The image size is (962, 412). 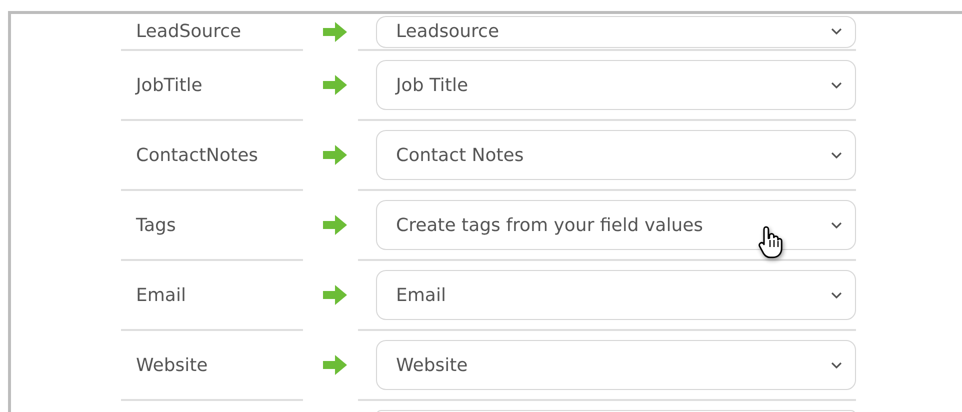 What do you see at coordinates (616, 85) in the screenshot?
I see `select-field: Job Title` at bounding box center [616, 85].